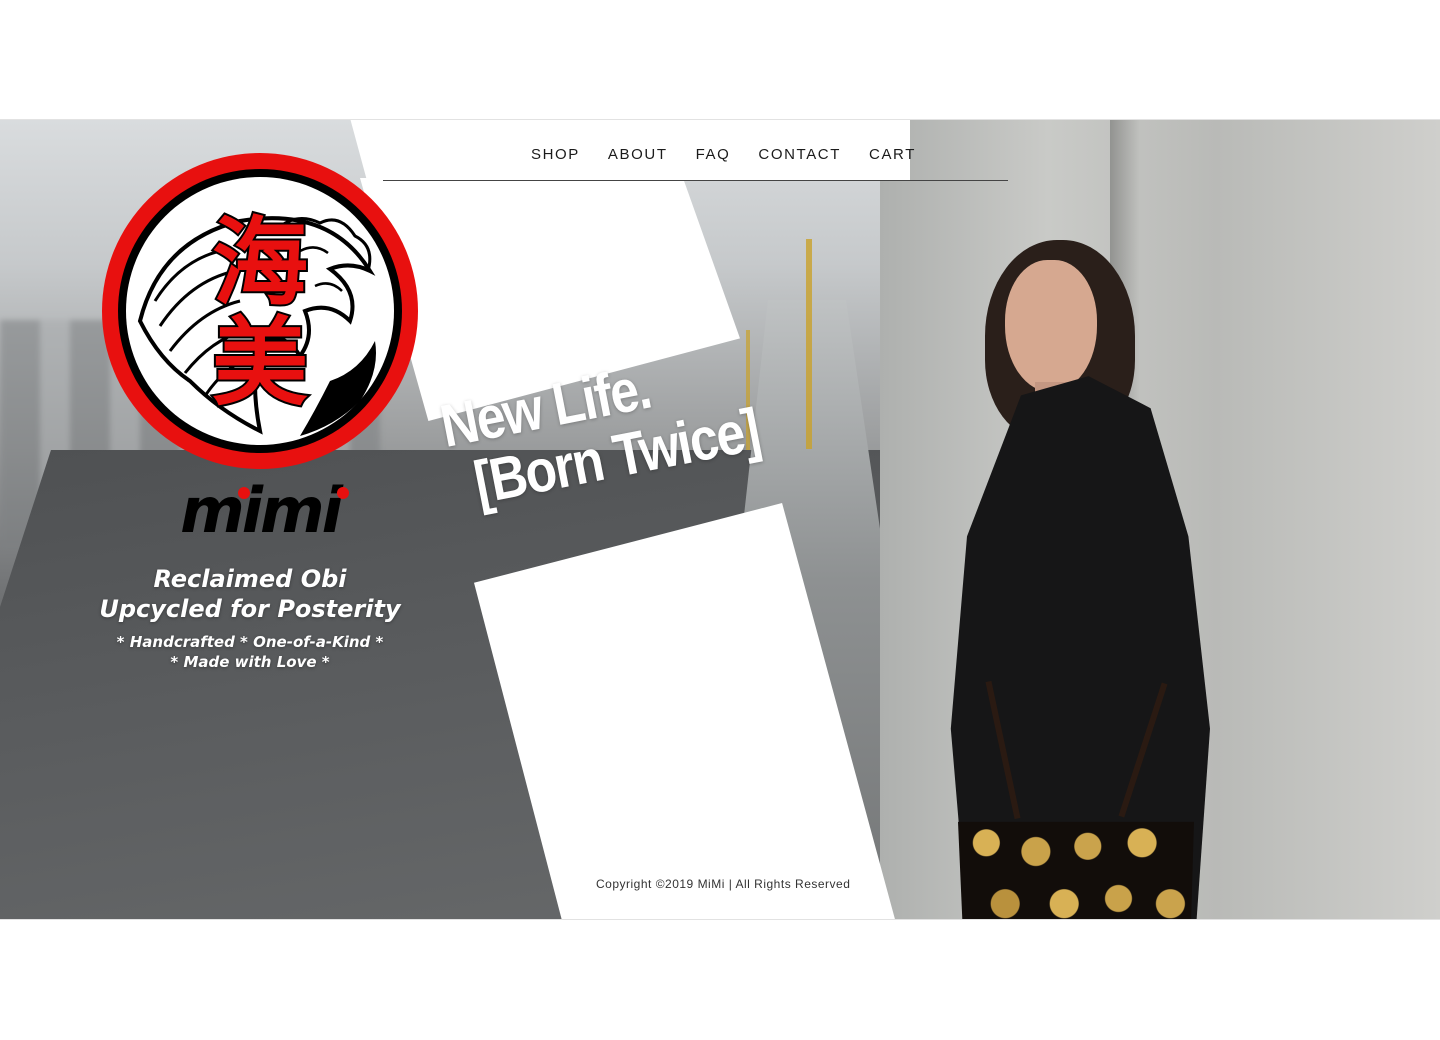 Image resolution: width=1440 pixels, height=1040 pixels. I want to click on nav-item-contact: CONTACT, so click(799, 154).